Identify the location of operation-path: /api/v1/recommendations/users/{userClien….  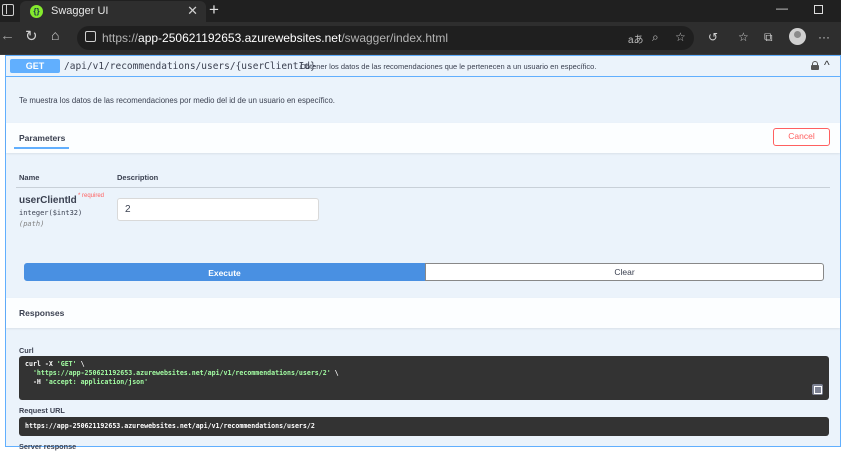
(190, 66).